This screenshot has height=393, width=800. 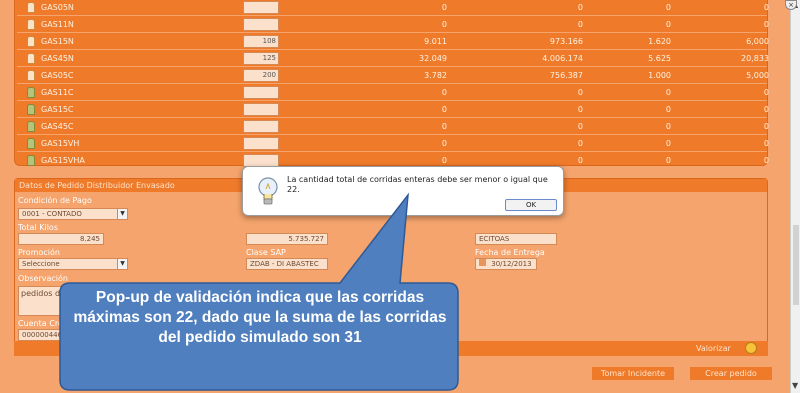 I want to click on clase-sap-field: ZDAB - DI ABASTEC, so click(x=287, y=264).